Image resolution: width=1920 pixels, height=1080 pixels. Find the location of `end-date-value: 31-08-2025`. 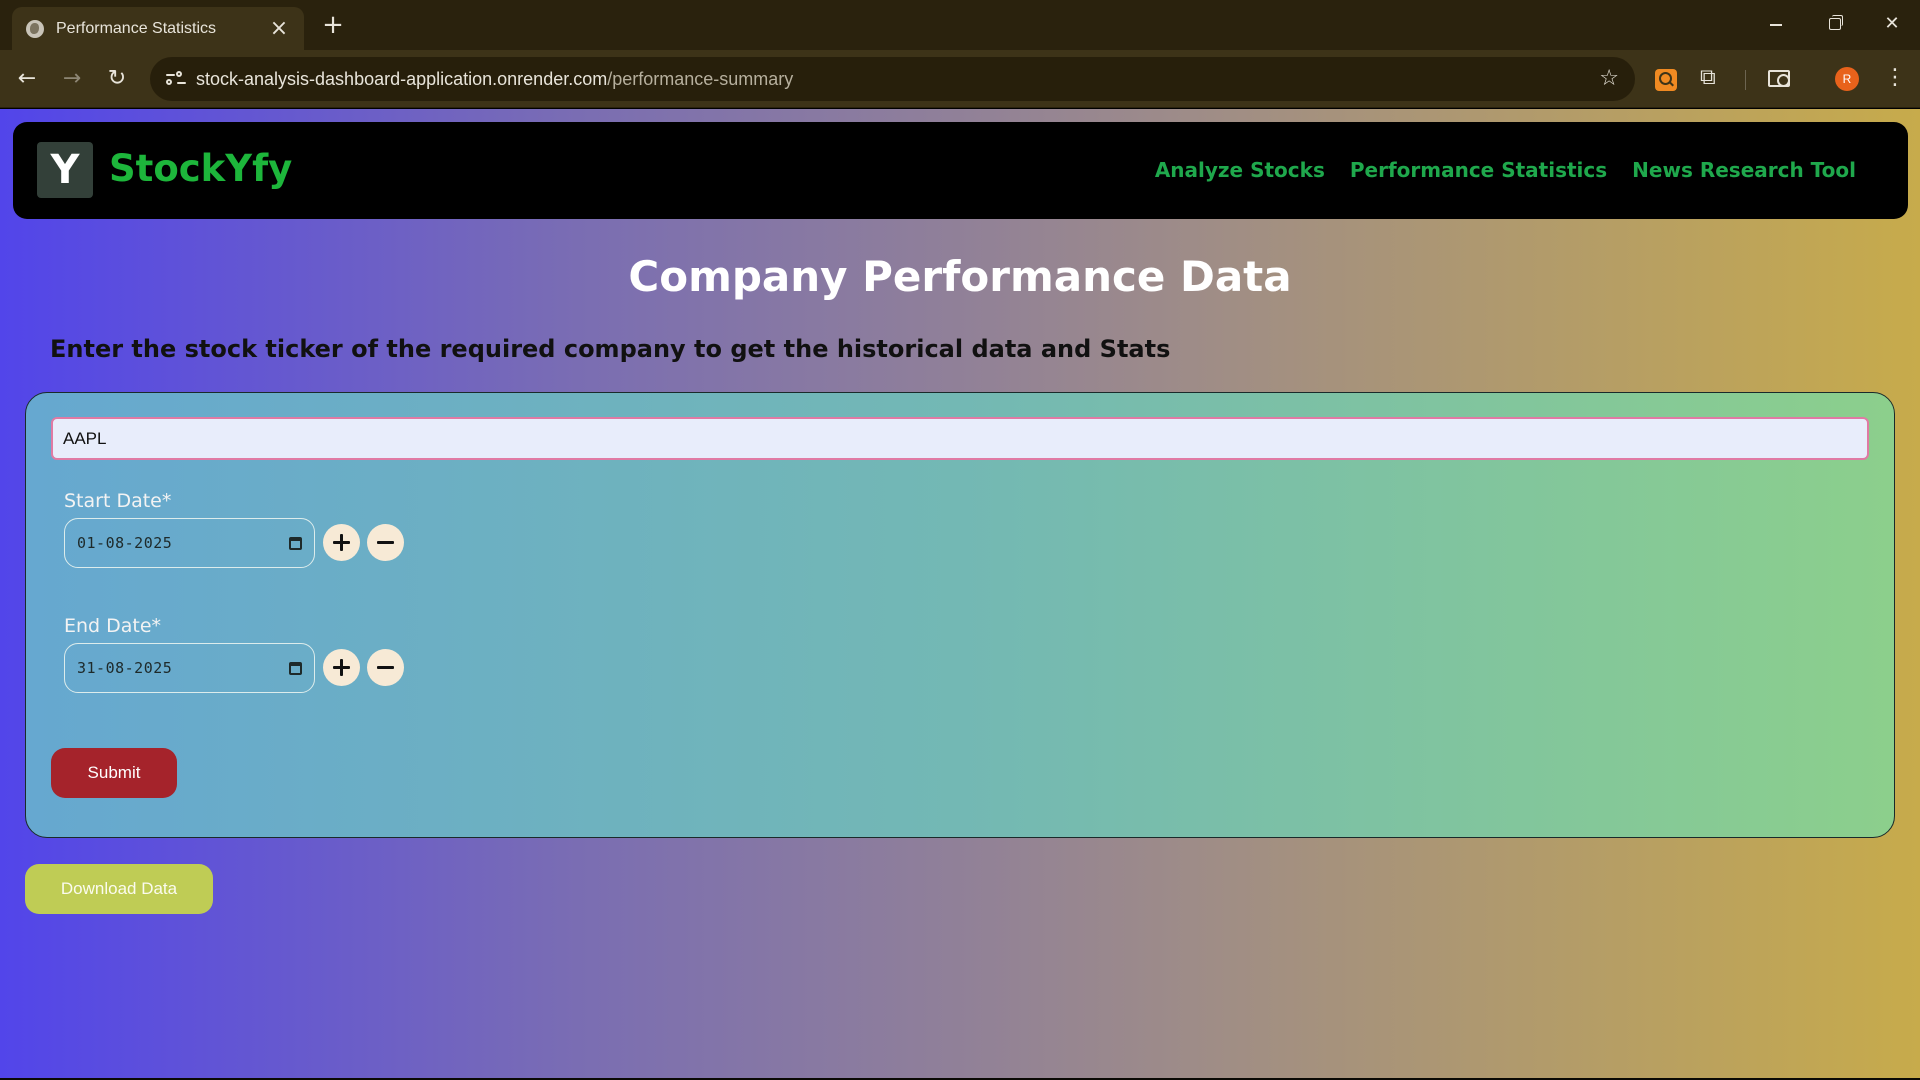

end-date-value: 31-08-2025 is located at coordinates (125, 668).